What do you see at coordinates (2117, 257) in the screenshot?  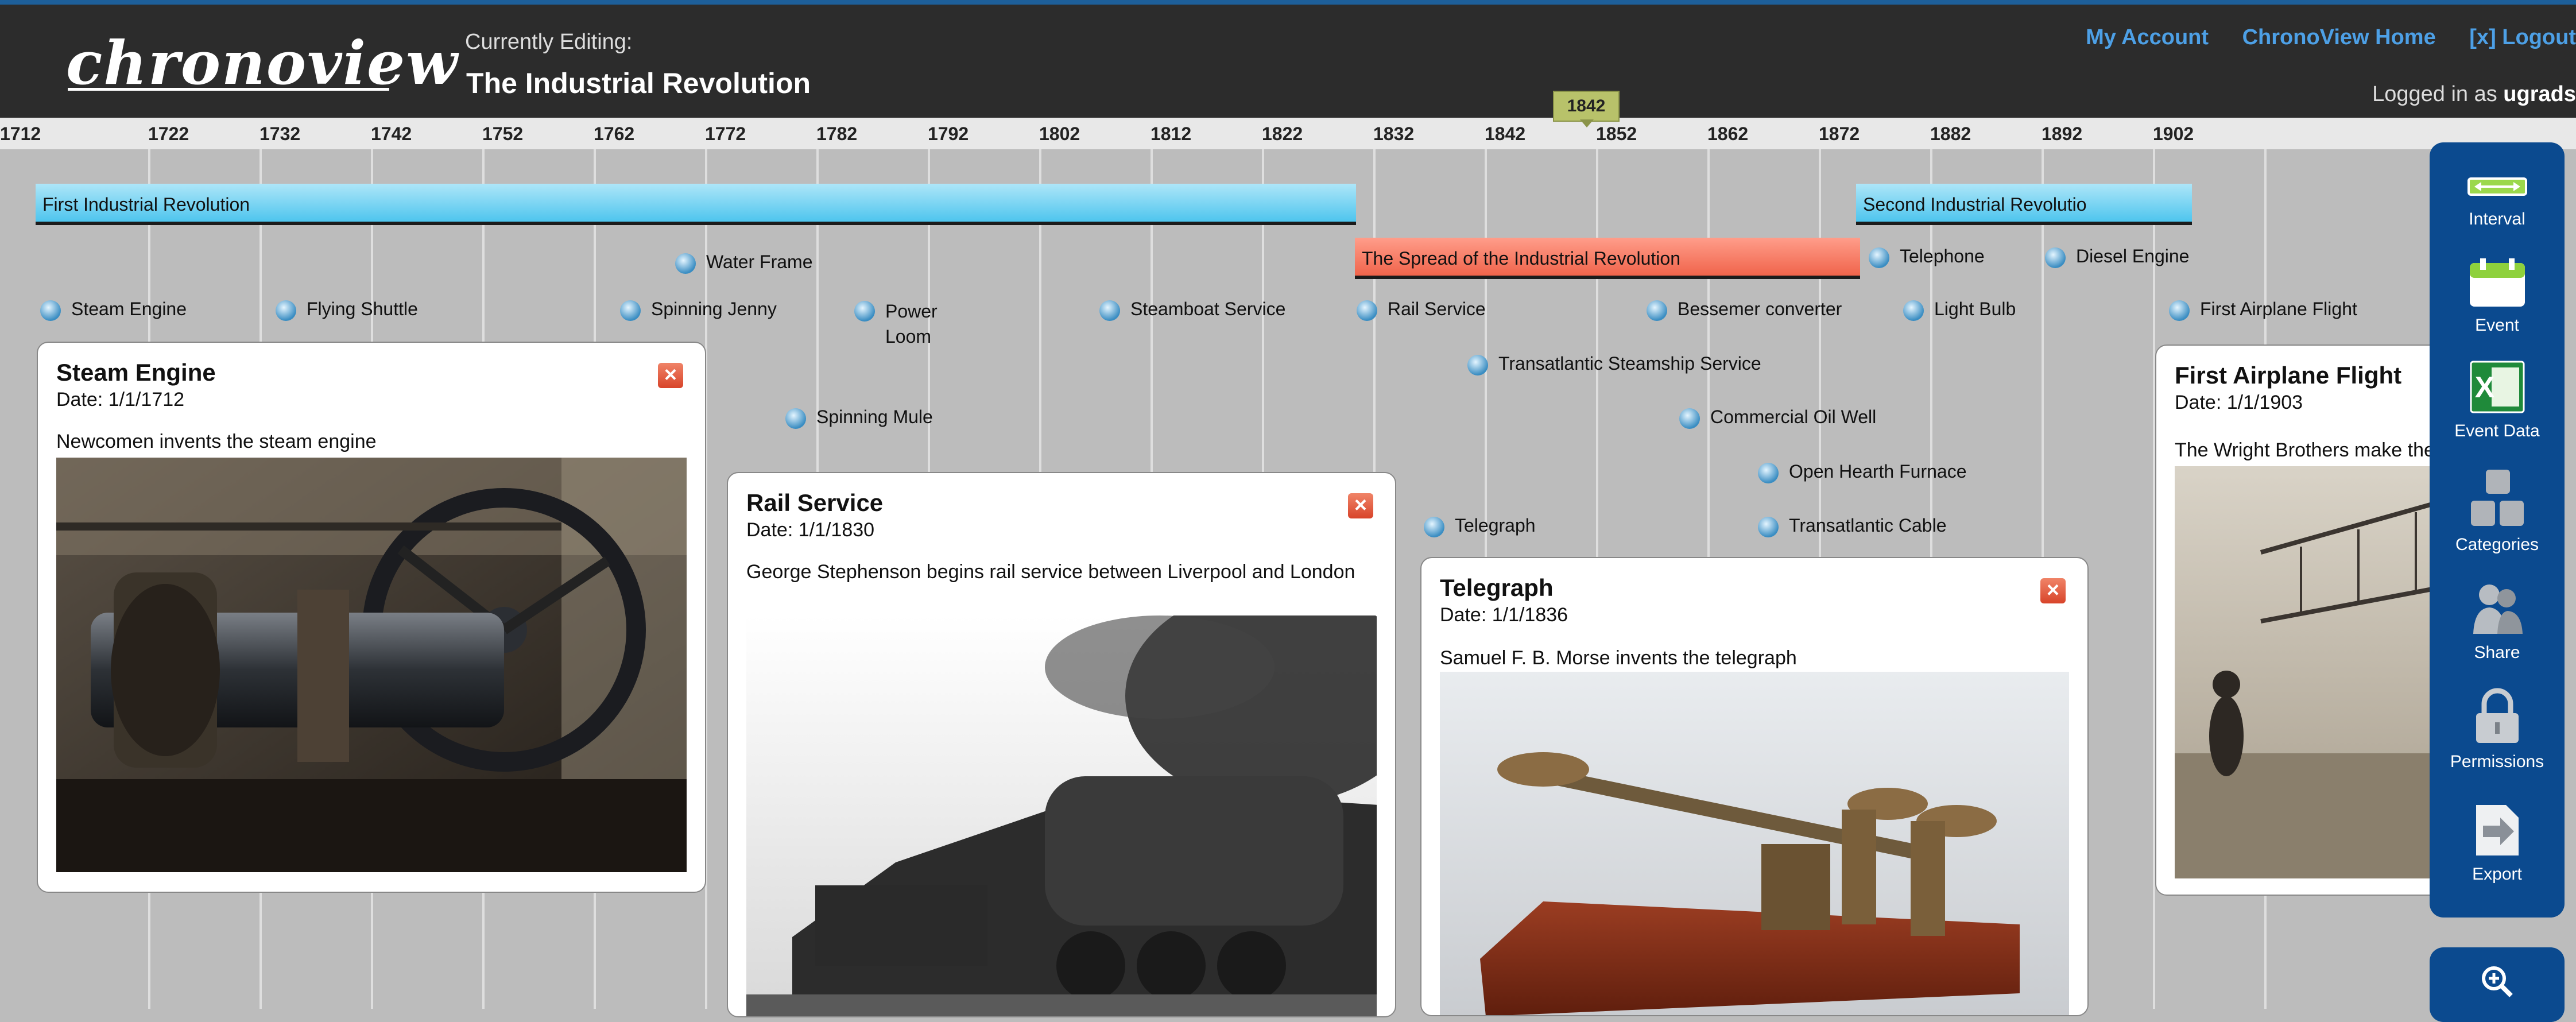 I see `event-diesel-engine: Diesel Engine` at bounding box center [2117, 257].